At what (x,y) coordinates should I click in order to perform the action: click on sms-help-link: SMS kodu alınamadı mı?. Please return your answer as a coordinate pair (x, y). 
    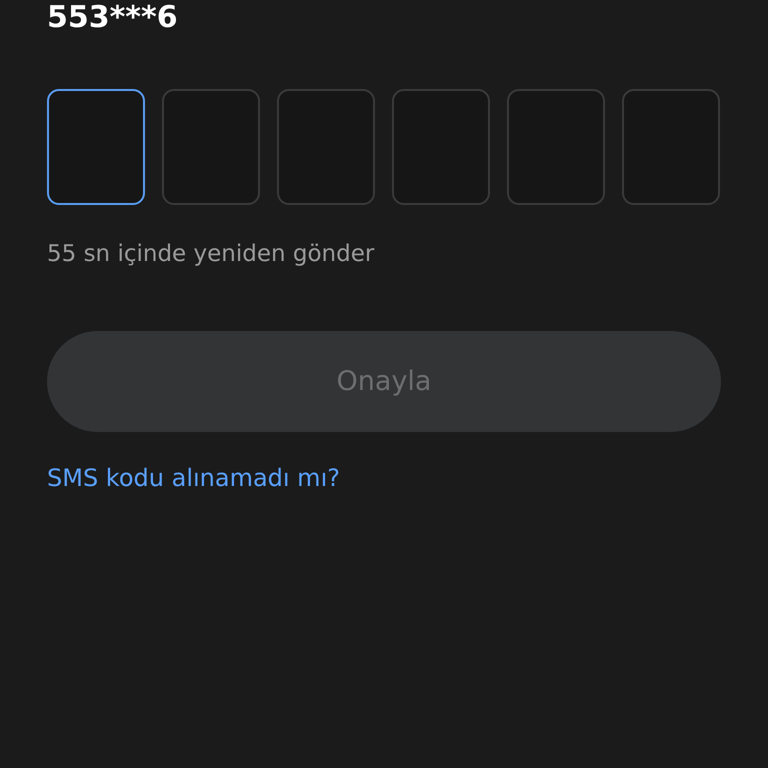
    Looking at the image, I should click on (193, 478).